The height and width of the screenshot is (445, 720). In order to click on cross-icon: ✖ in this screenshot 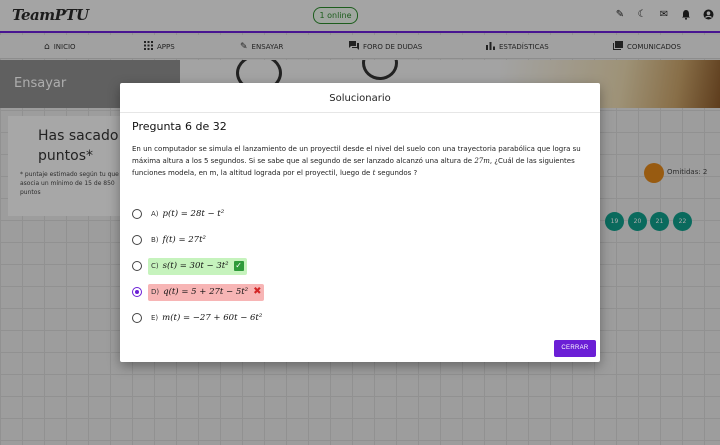, I will do `click(257, 291)`.